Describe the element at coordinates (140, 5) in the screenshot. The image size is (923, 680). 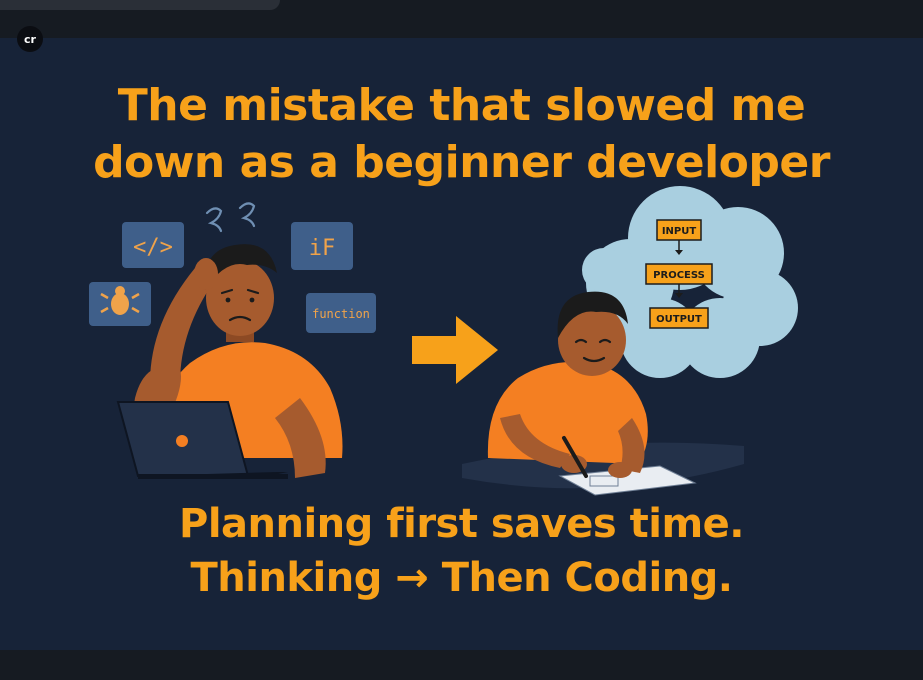
I see `tab-strip` at that location.